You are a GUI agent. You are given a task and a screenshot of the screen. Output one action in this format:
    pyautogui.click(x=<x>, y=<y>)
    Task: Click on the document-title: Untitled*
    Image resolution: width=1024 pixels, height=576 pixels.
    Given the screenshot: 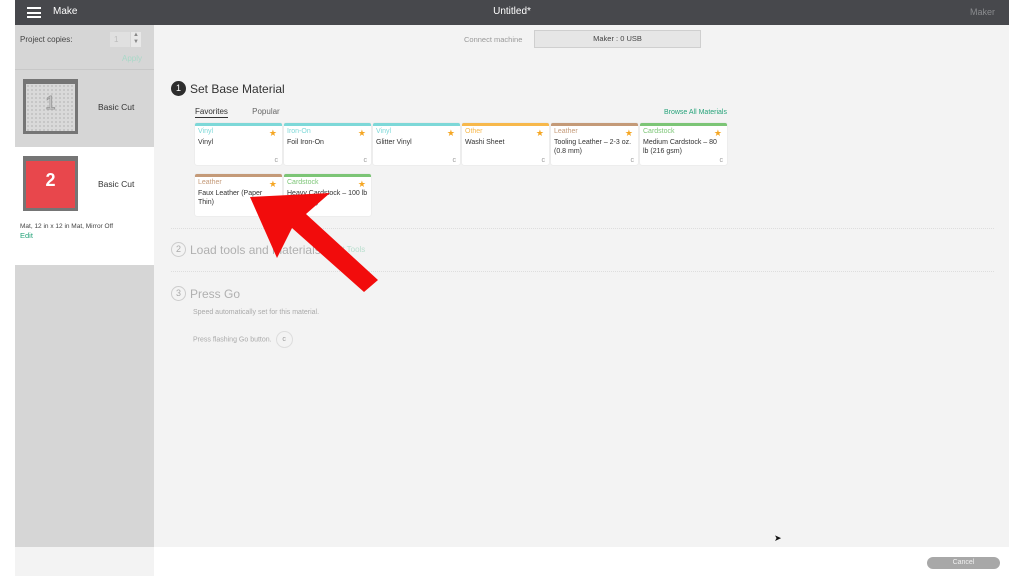 What is the action you would take?
    pyautogui.click(x=512, y=11)
    